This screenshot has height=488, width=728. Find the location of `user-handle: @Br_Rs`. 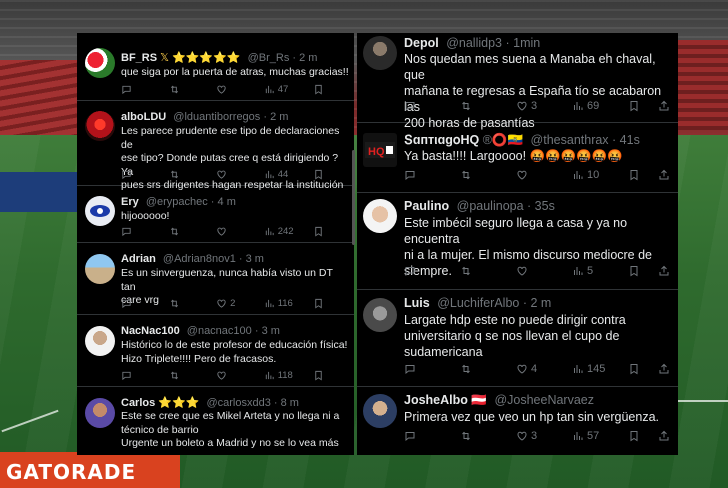

user-handle: @Br_Rs is located at coordinates (269, 58).